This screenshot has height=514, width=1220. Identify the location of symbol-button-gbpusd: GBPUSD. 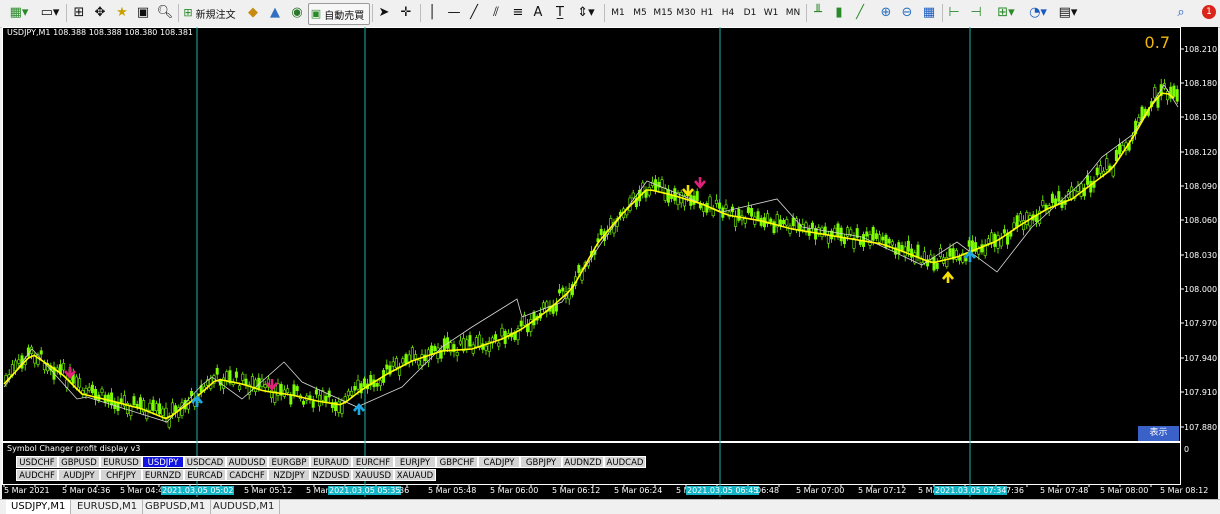
(79, 462).